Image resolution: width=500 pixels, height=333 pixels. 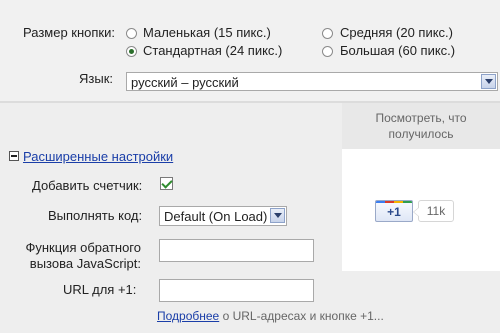 What do you see at coordinates (100, 289) in the screenshot?
I see `url-label: URL для +1:` at bounding box center [100, 289].